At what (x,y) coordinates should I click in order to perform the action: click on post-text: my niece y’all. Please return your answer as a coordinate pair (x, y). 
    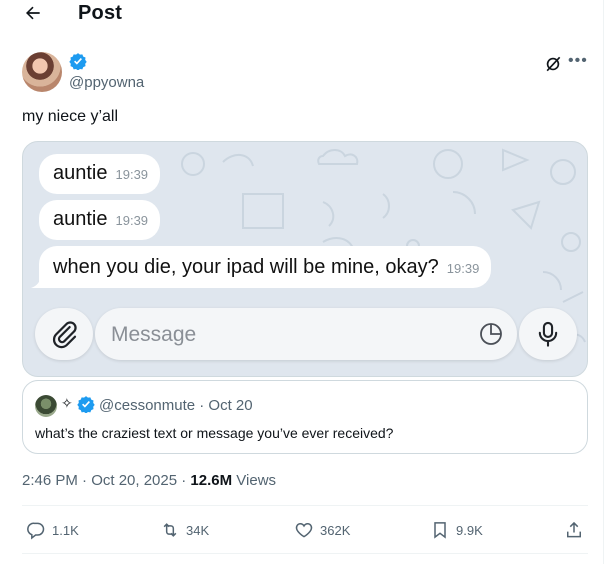
    Looking at the image, I should click on (70, 116).